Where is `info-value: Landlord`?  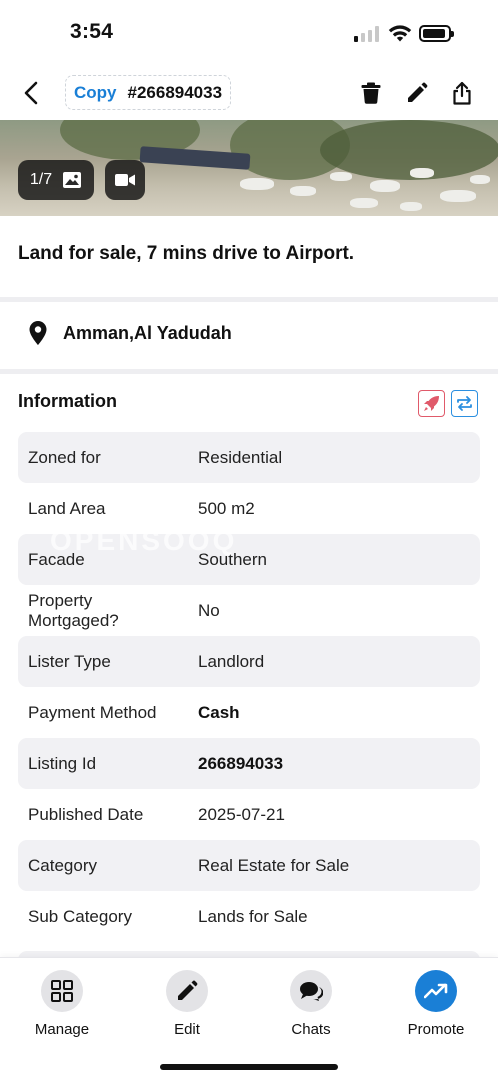 info-value: Landlord is located at coordinates (231, 661).